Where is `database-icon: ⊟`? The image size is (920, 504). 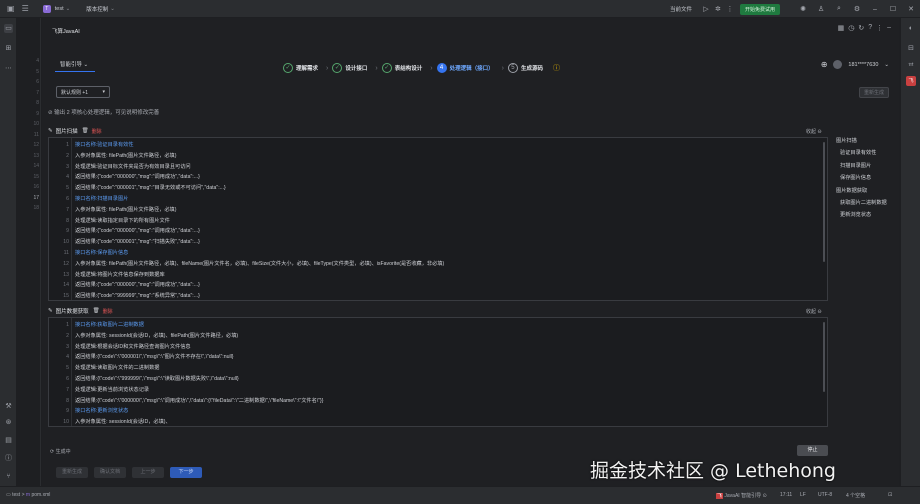 database-icon: ⊟ is located at coordinates (911, 49).